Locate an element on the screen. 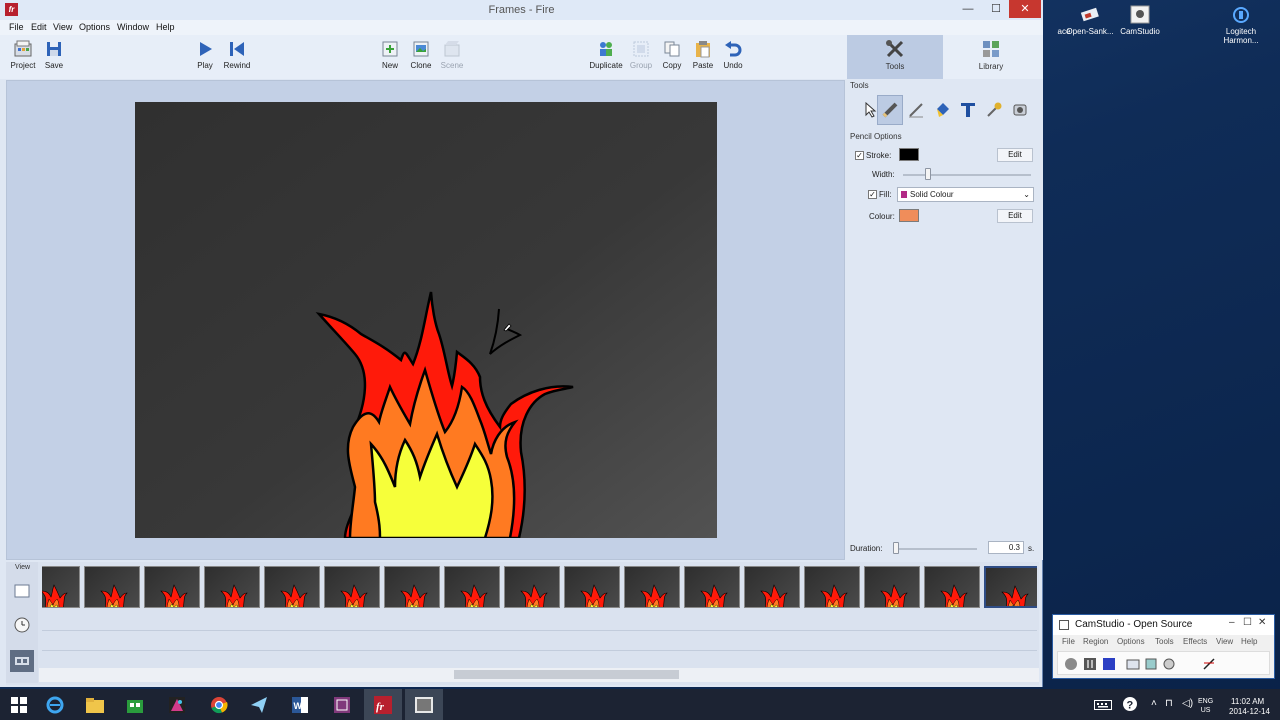  keyboard-icon is located at coordinates (1103, 705).